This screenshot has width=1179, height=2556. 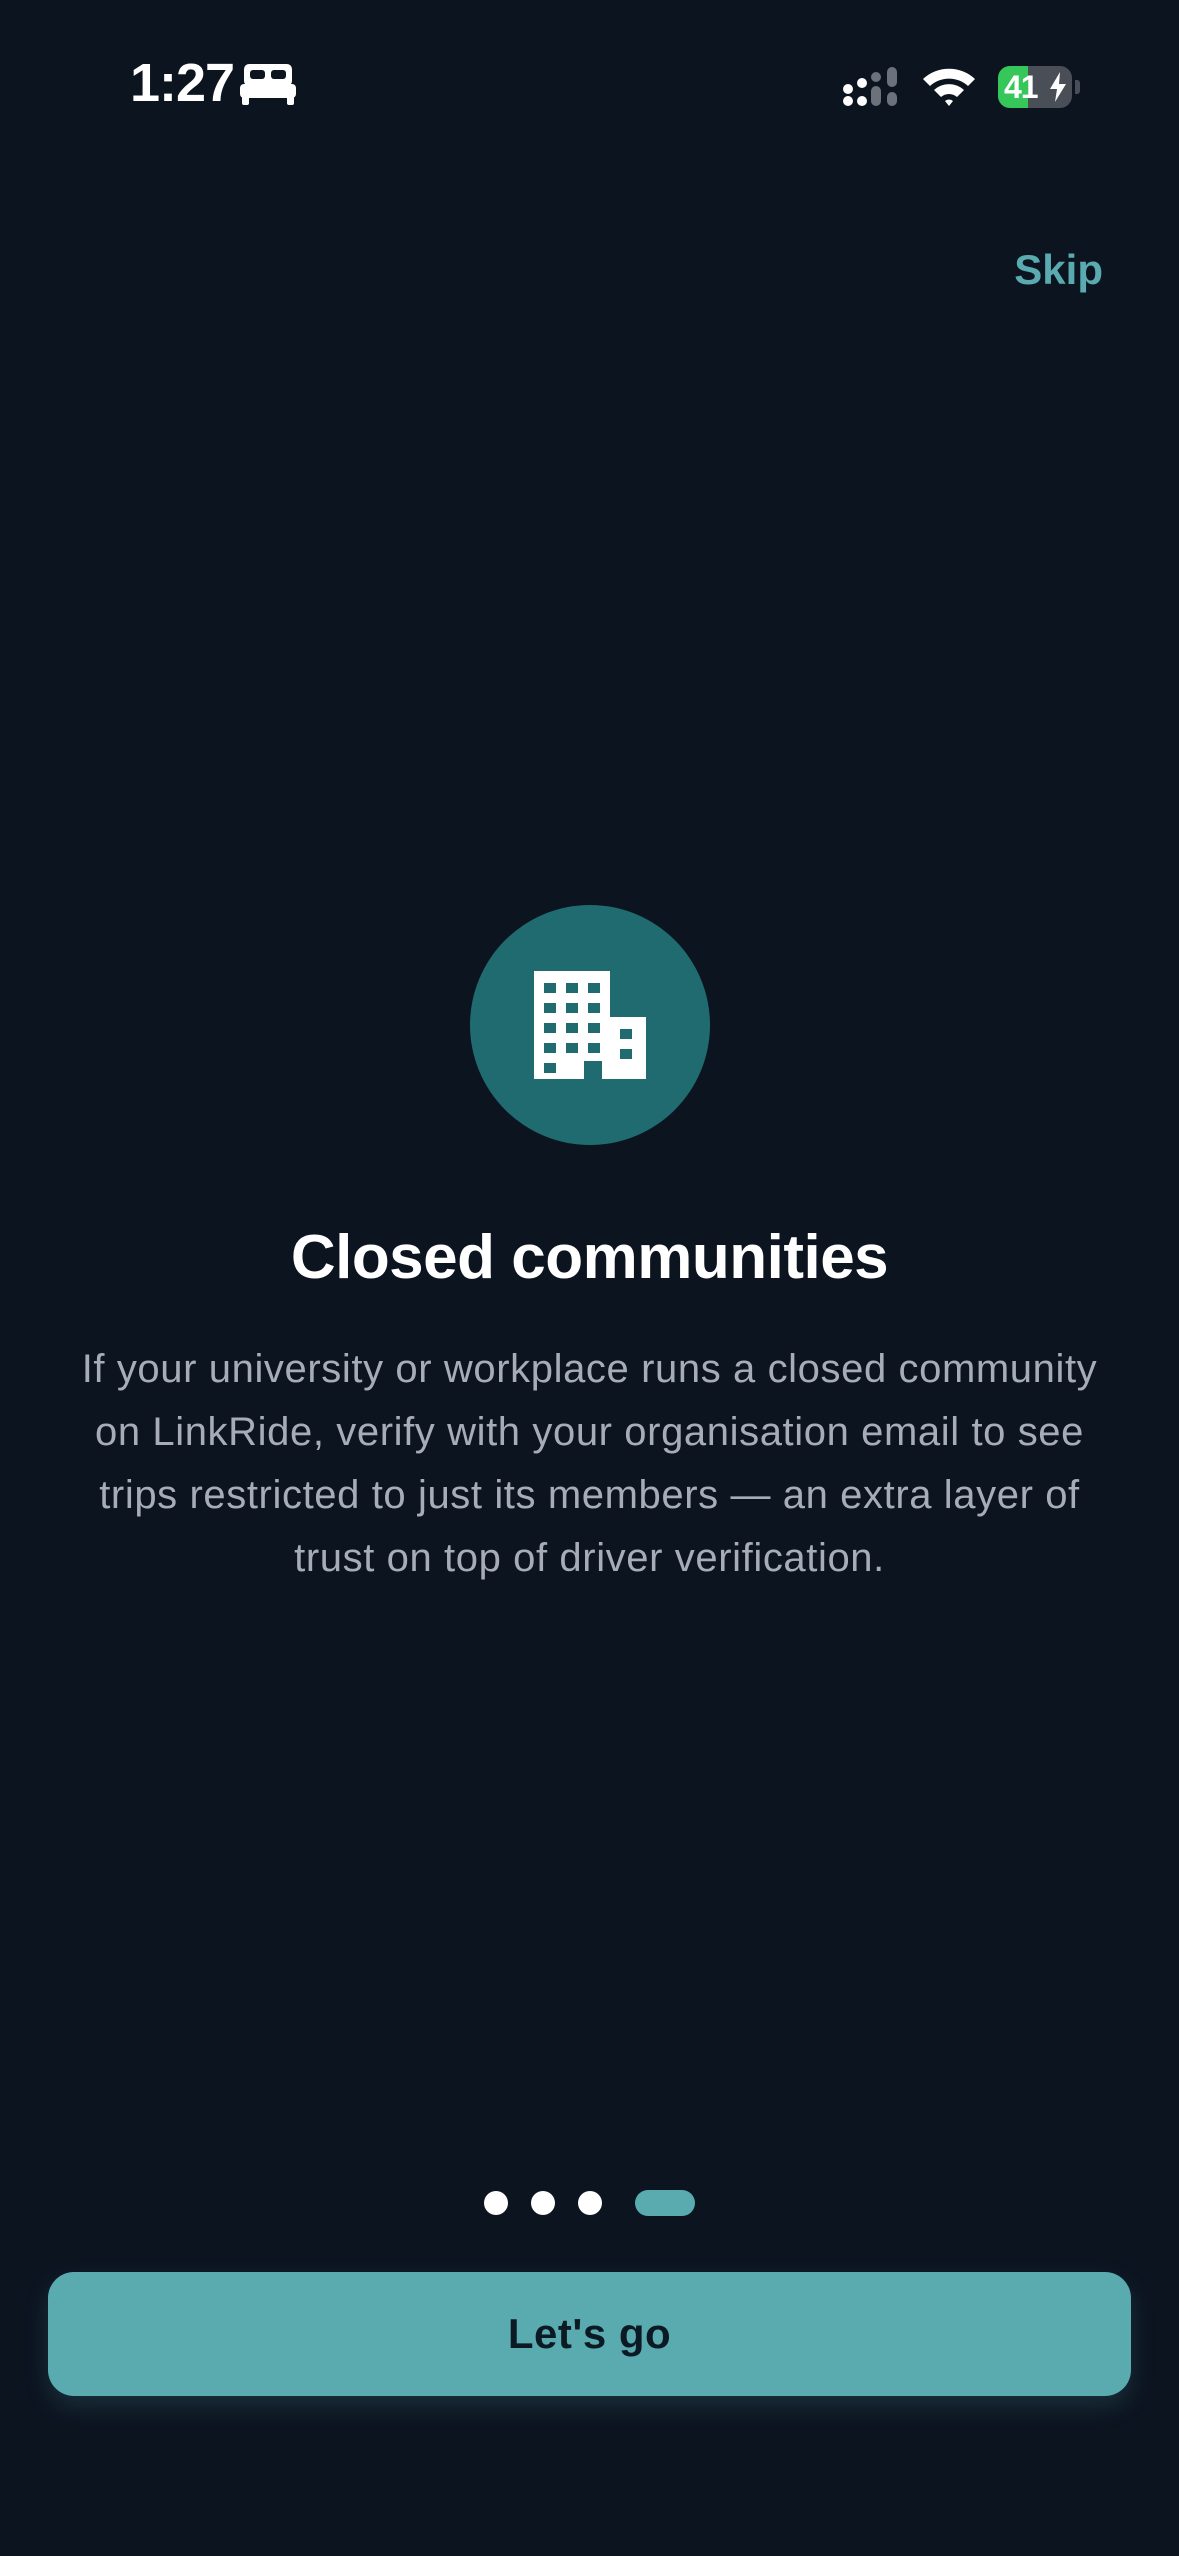 I want to click on status-bar: 1:27 41, so click(x=589, y=85).